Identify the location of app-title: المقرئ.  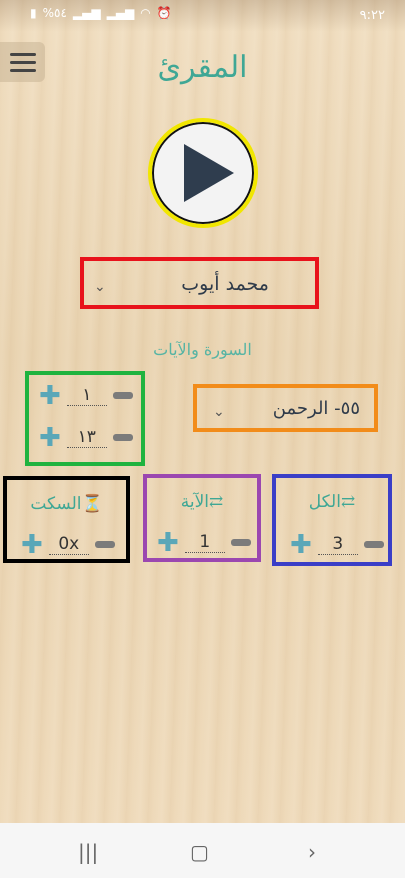
(202, 67).